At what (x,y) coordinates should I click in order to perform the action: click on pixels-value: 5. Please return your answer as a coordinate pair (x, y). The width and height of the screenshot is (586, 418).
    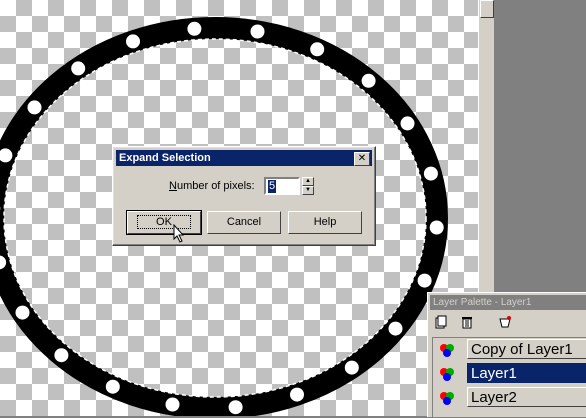
    Looking at the image, I should click on (272, 186).